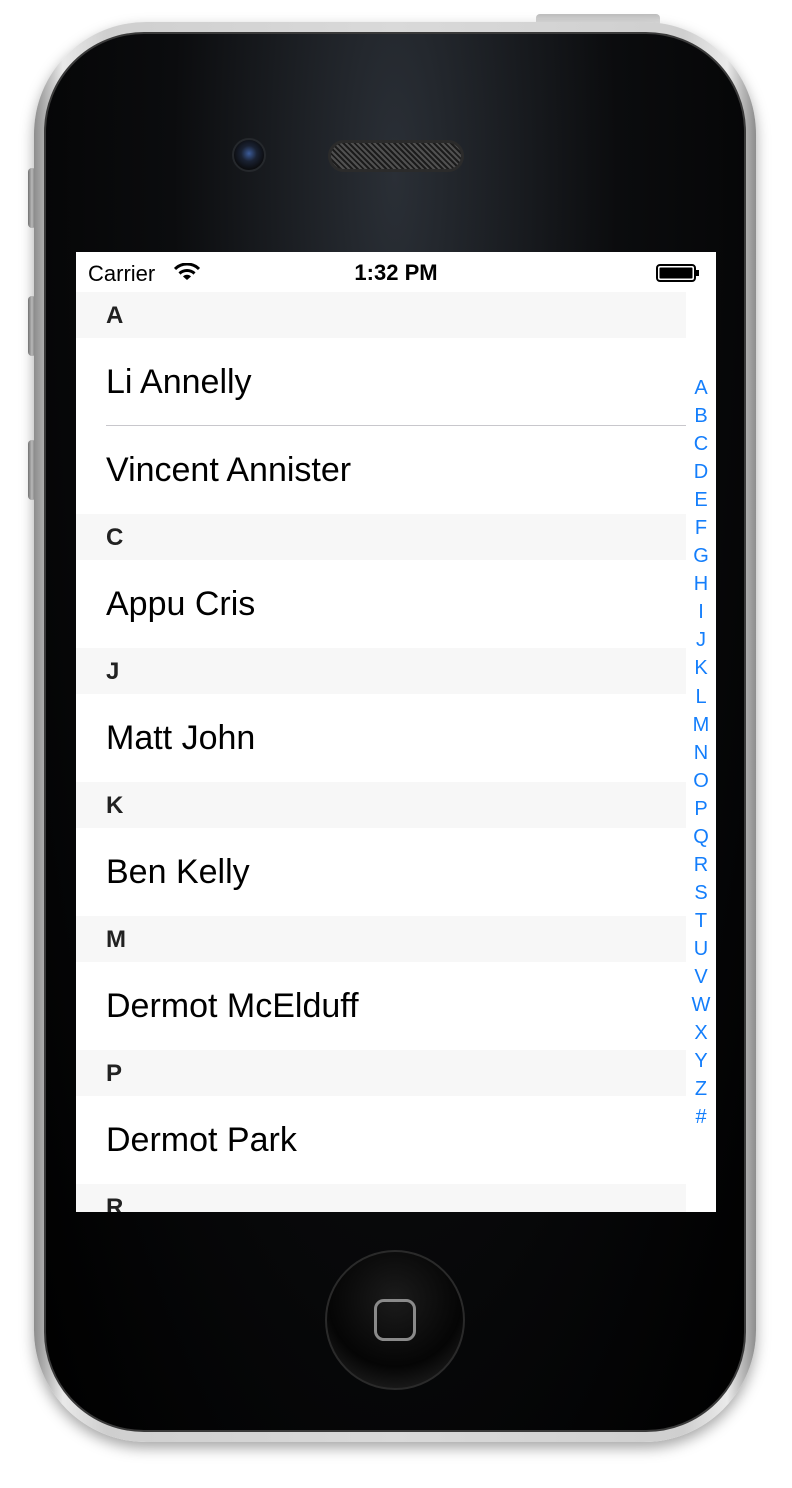  What do you see at coordinates (114, 1073) in the screenshot?
I see `section-title: P` at bounding box center [114, 1073].